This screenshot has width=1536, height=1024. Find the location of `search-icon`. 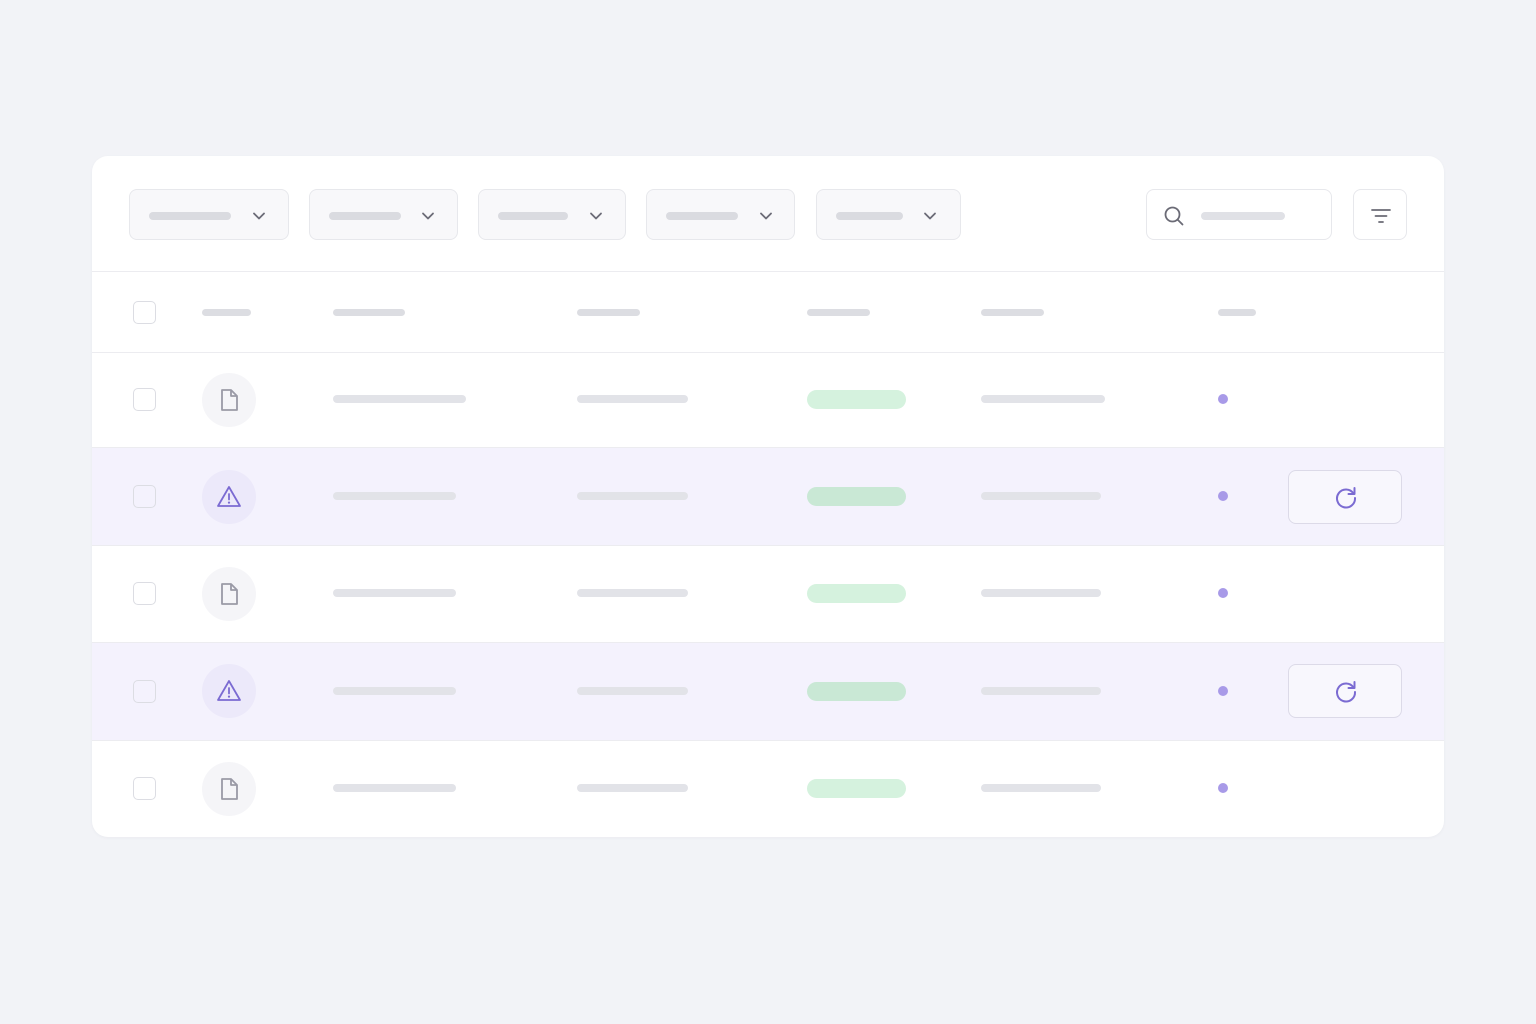

search-icon is located at coordinates (1174, 216).